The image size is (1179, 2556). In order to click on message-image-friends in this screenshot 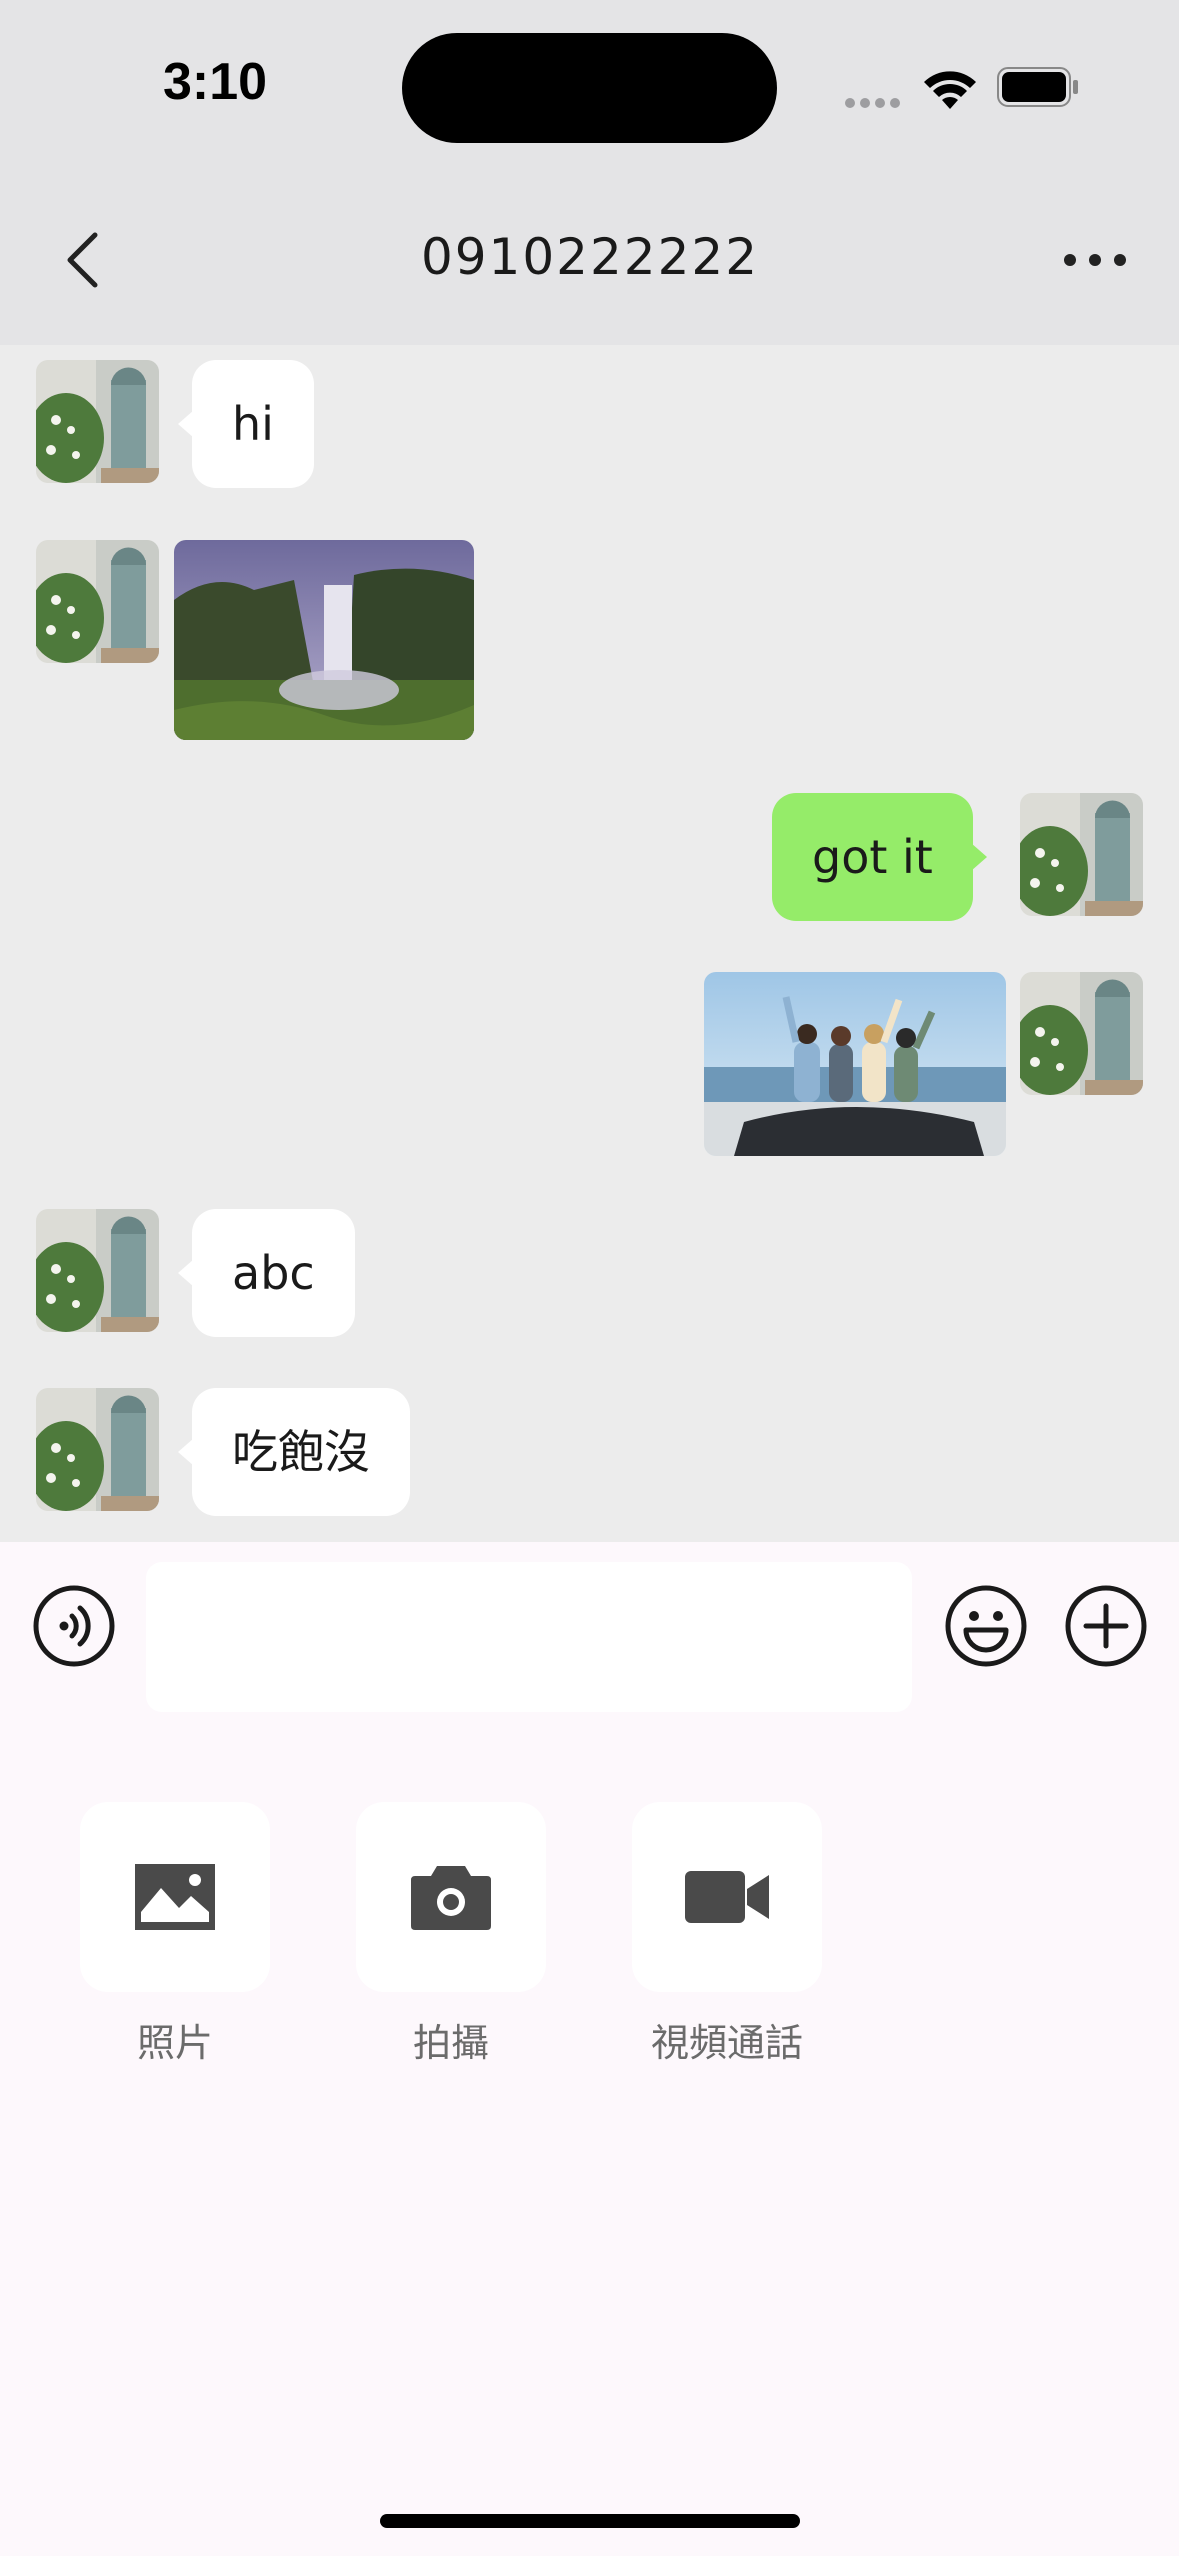, I will do `click(855, 1064)`.